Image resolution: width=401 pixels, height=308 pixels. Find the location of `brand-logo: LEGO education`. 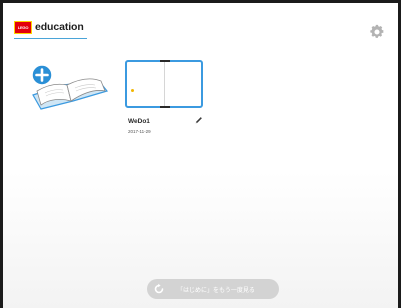

brand-logo: LEGO education is located at coordinates (49, 27).